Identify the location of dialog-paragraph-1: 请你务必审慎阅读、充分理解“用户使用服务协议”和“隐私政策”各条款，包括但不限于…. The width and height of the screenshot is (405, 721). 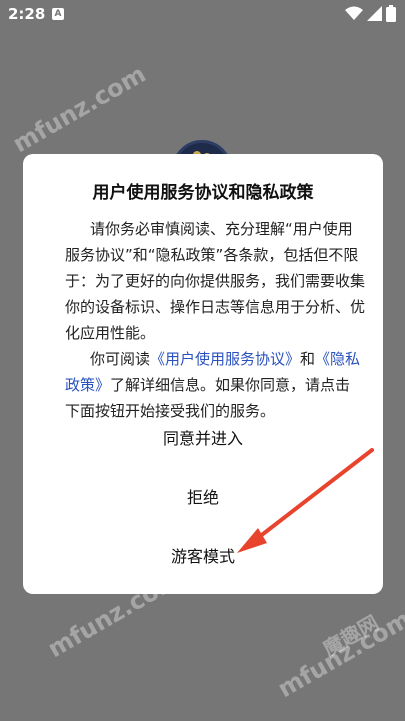
(215, 281).